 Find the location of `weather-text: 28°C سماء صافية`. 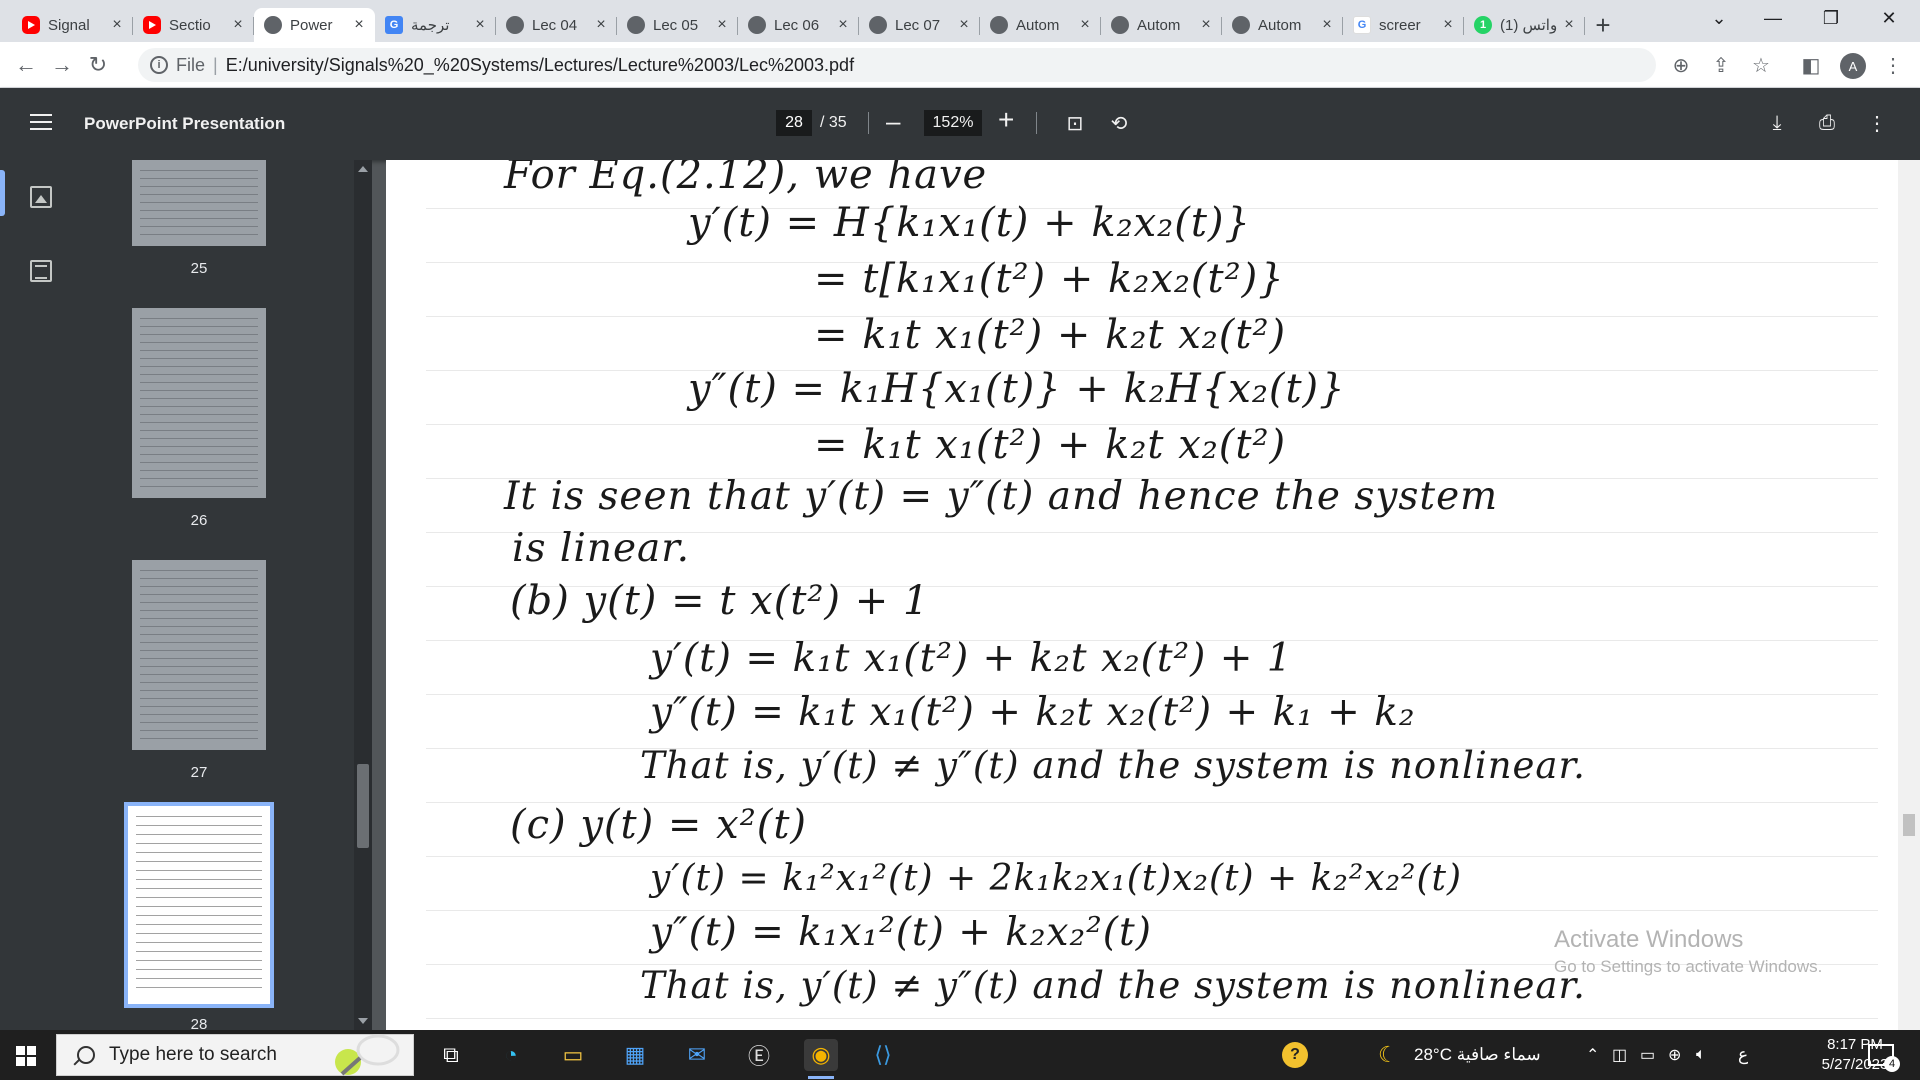

weather-text: 28°C سماء صافية is located at coordinates (1477, 1055).